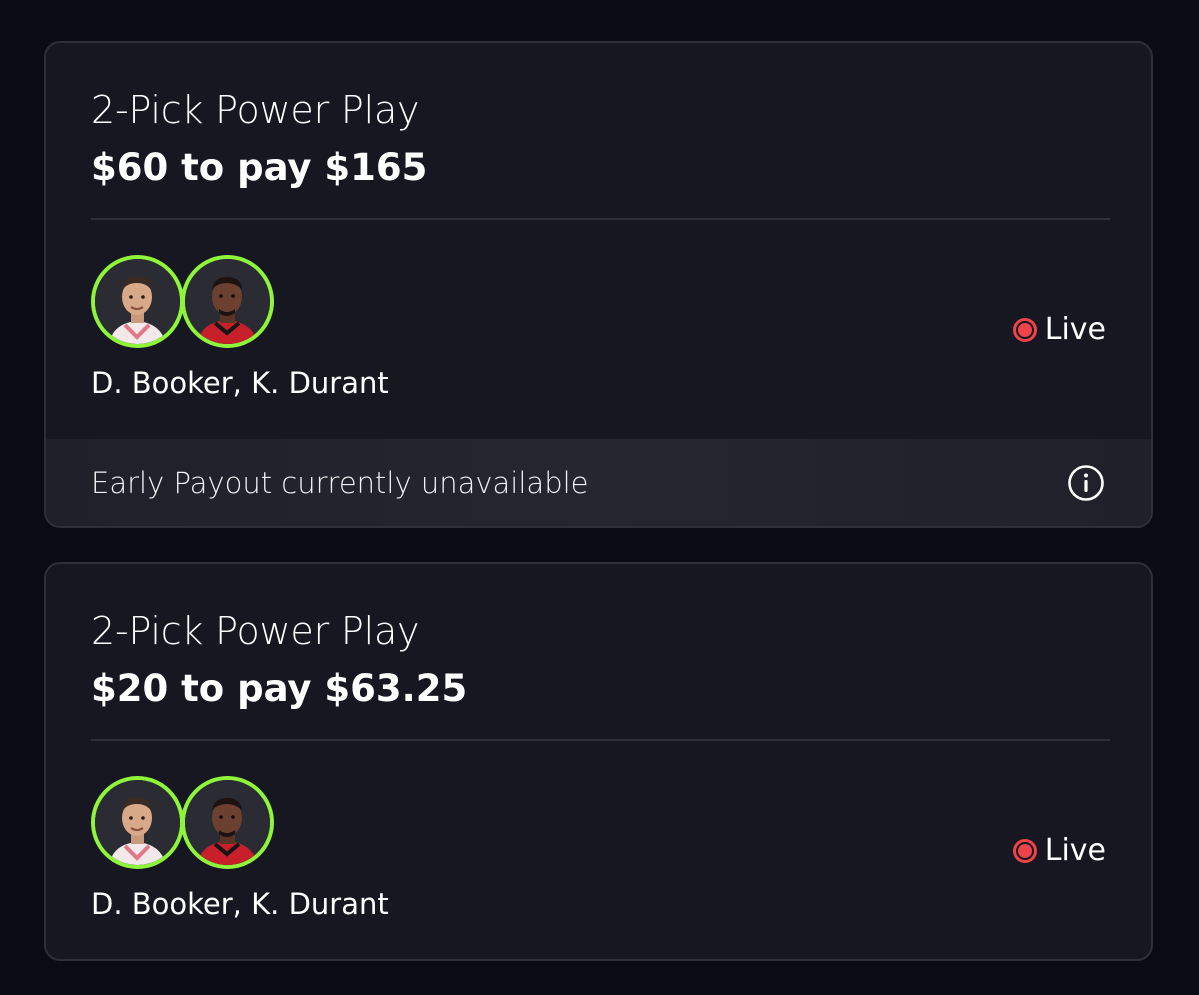 Image resolution: width=1199 pixels, height=995 pixels. What do you see at coordinates (1086, 483) in the screenshot?
I see `info-circle-icon` at bounding box center [1086, 483].